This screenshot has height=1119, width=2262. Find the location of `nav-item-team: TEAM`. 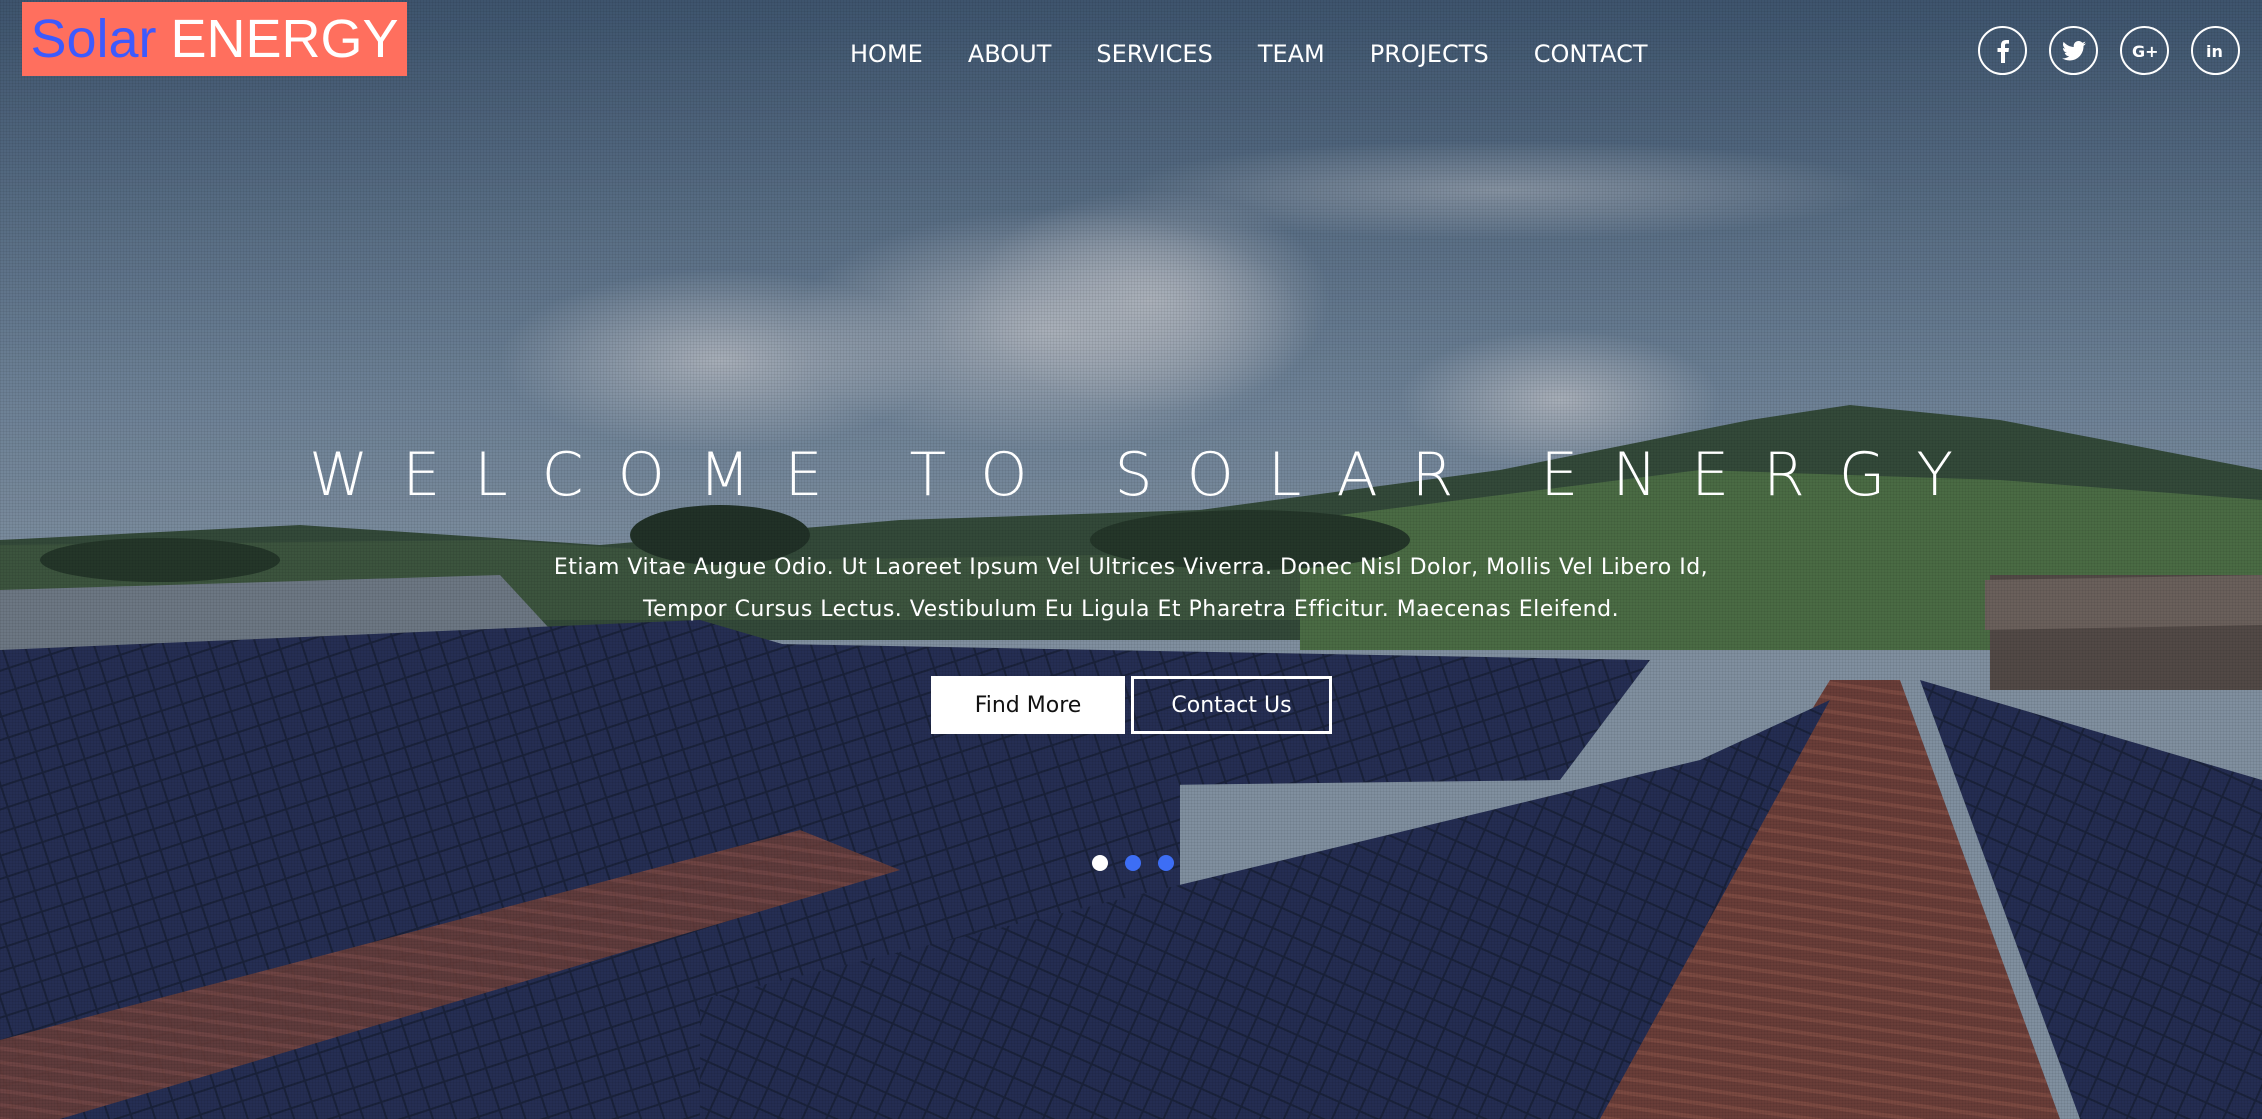

nav-item-team: TEAM is located at coordinates (1291, 54).